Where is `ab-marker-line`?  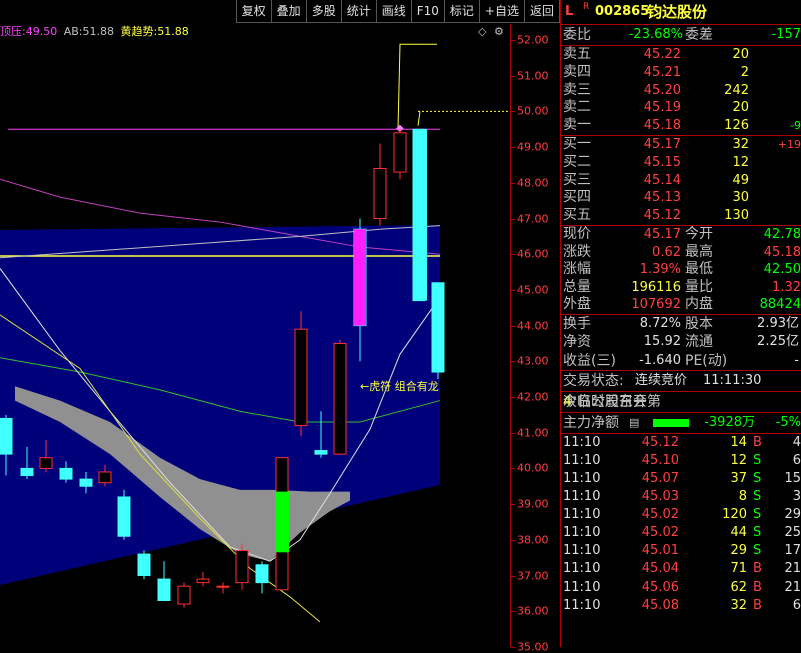 ab-marker-line is located at coordinates (417, 86).